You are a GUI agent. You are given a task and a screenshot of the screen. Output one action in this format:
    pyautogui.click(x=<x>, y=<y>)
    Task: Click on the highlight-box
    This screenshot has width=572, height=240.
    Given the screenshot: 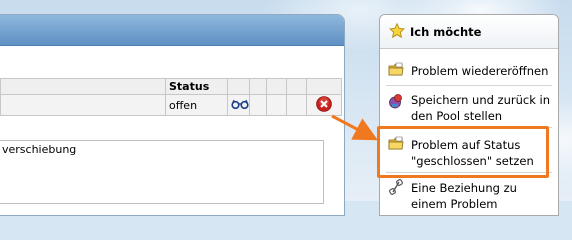 What is the action you would take?
    pyautogui.click(x=463, y=152)
    